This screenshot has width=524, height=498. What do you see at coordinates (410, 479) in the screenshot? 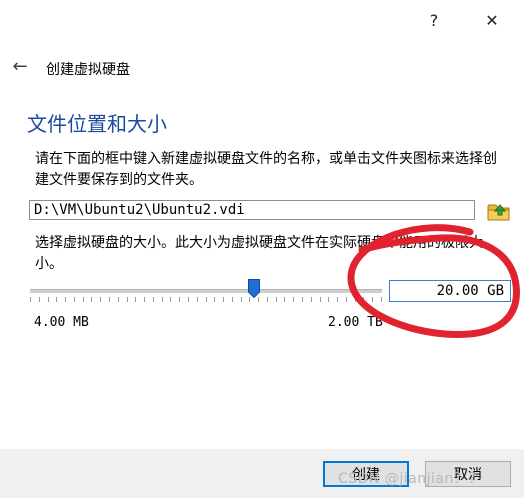
I see `watermark: CSDN @jianjian？？` at bounding box center [410, 479].